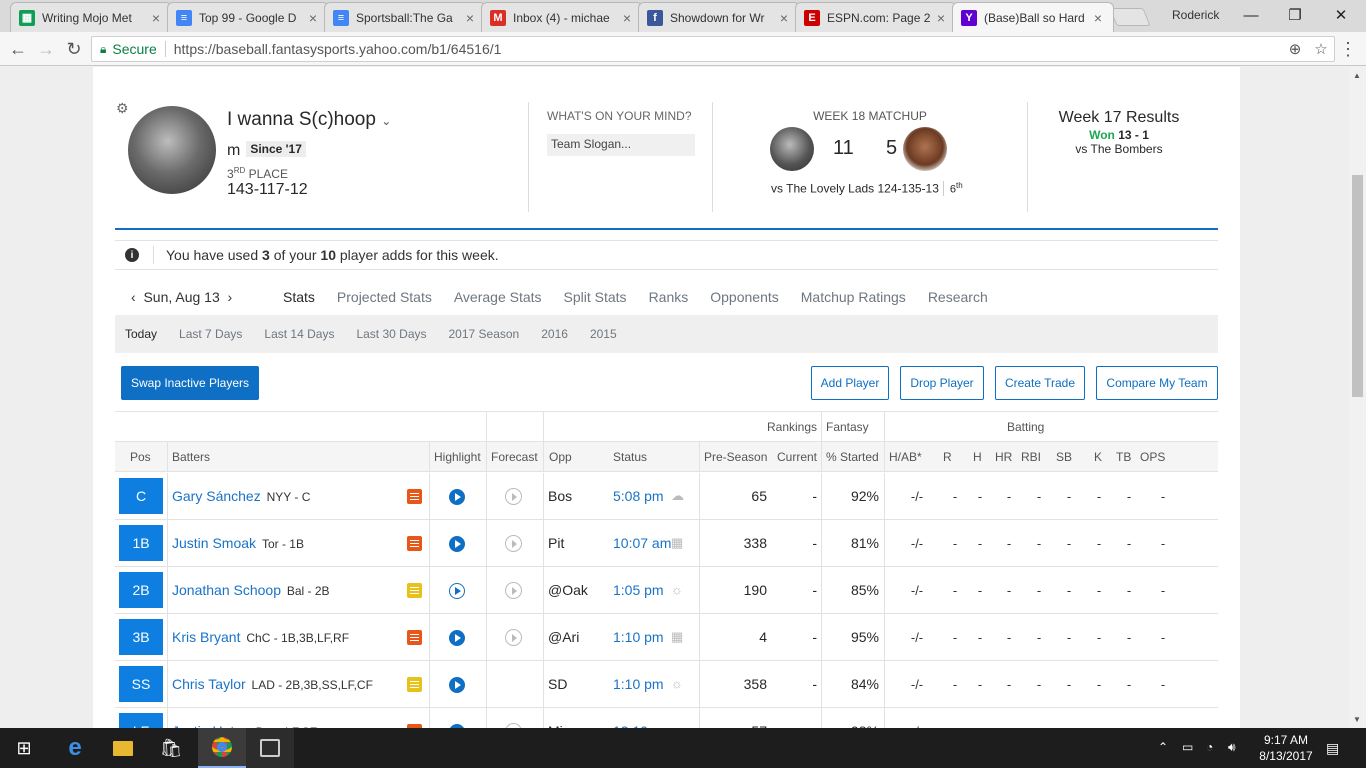 This screenshot has width=1366, height=768. I want to click on position-button: LF, so click(141, 720).